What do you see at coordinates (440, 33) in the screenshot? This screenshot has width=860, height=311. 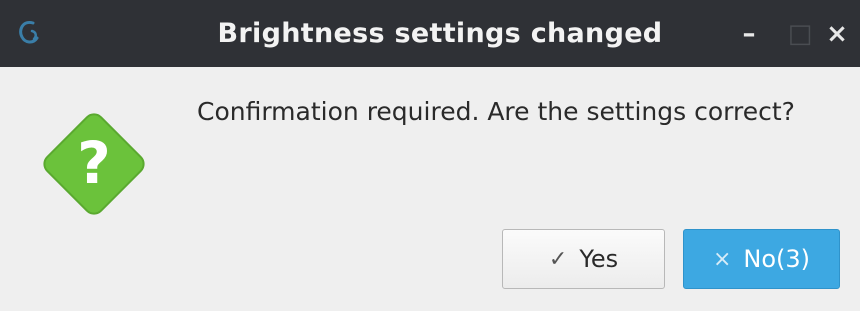 I see `window-title: Brightness settings changed` at bounding box center [440, 33].